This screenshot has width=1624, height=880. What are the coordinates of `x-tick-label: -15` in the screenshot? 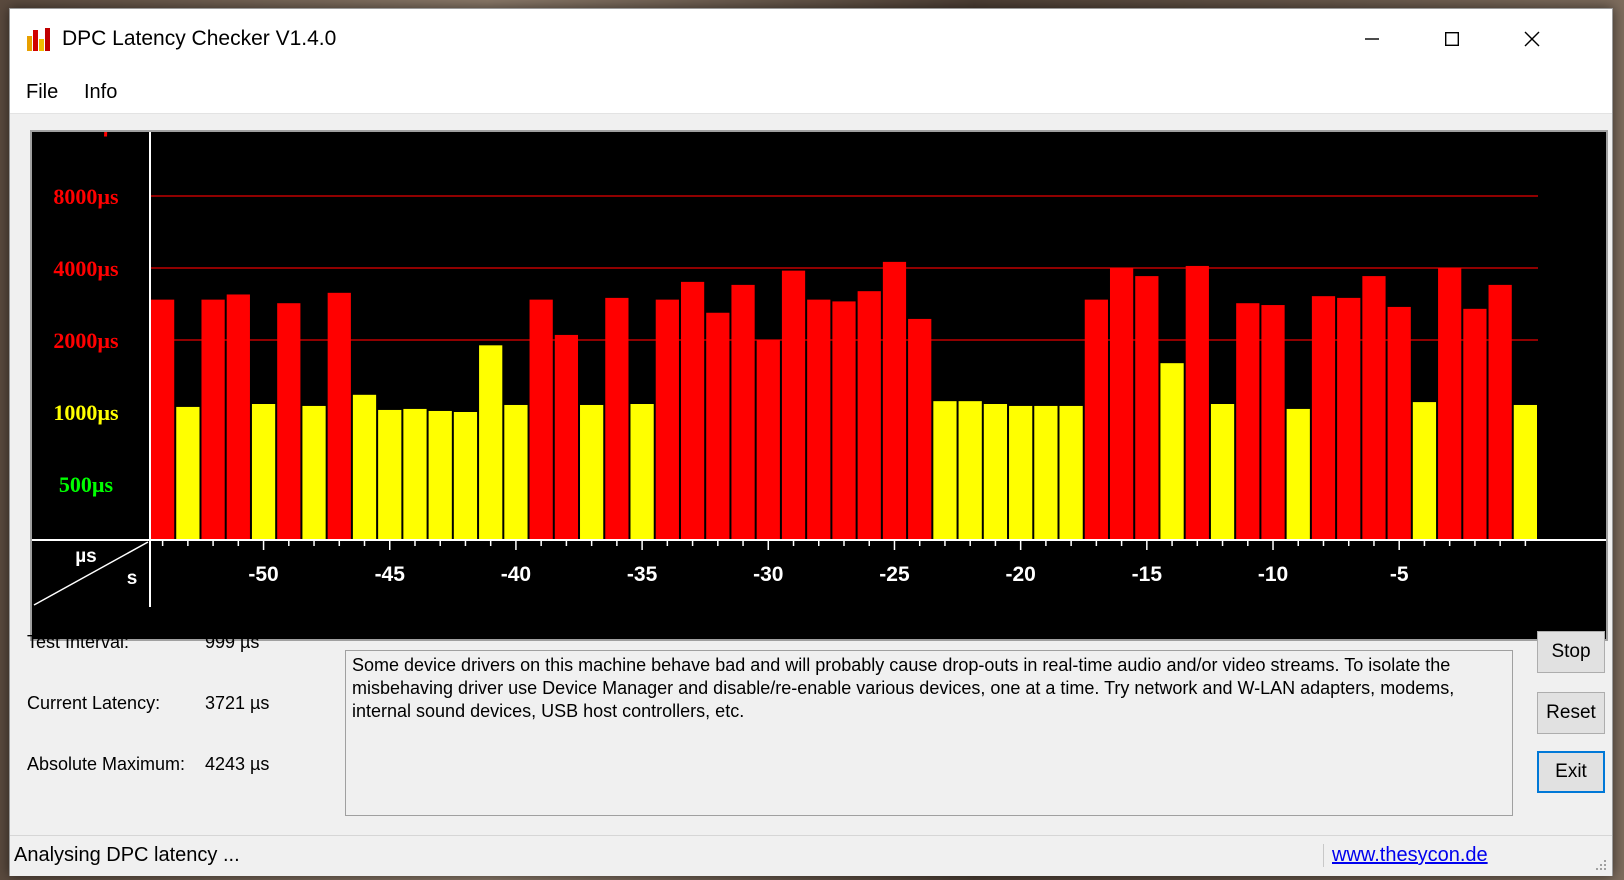 It's located at (1147, 574).